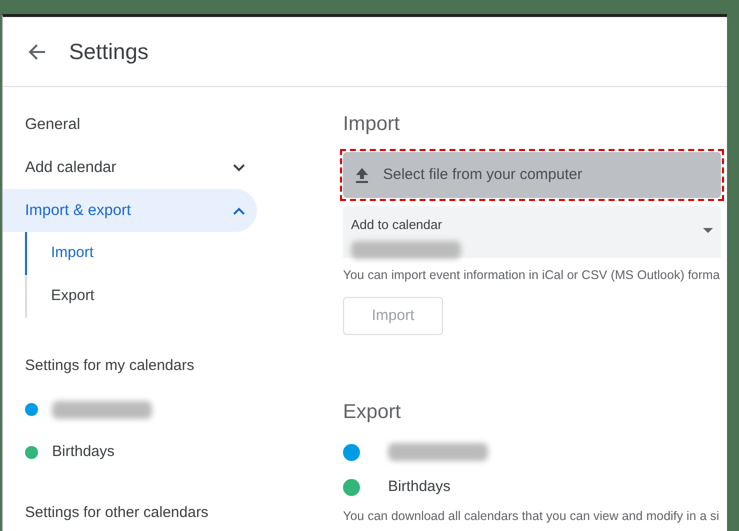 Image resolution: width=739 pixels, height=531 pixels. Describe the element at coordinates (239, 210) in the screenshot. I see `chevron-up-icon` at that location.